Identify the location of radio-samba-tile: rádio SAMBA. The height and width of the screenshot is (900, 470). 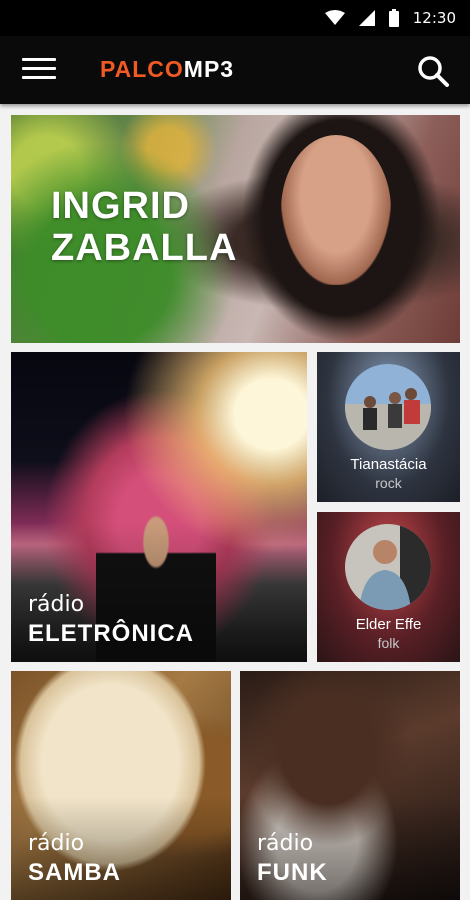
(121, 785).